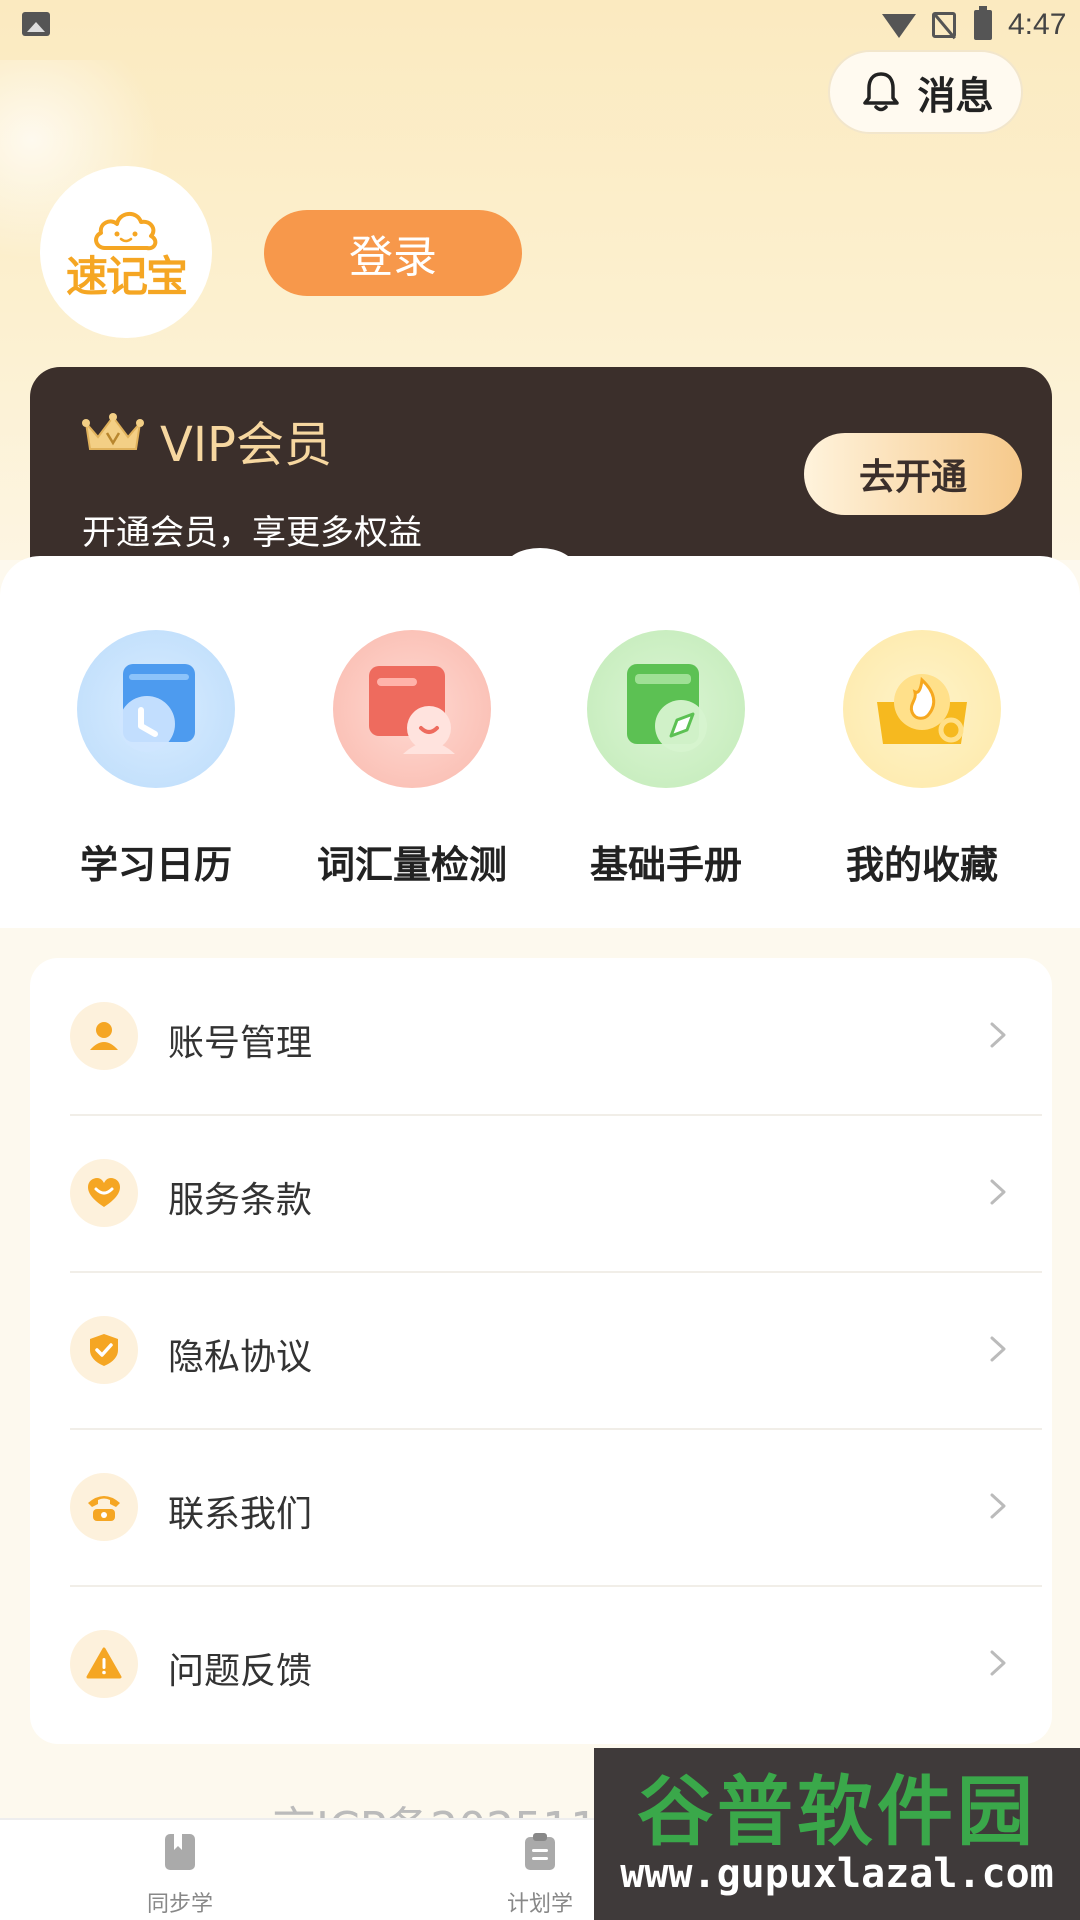 Image resolution: width=1080 pixels, height=1920 pixels. Describe the element at coordinates (252, 533) in the screenshot. I see `vip-subtitle: 开通会员，享更多权益` at that location.